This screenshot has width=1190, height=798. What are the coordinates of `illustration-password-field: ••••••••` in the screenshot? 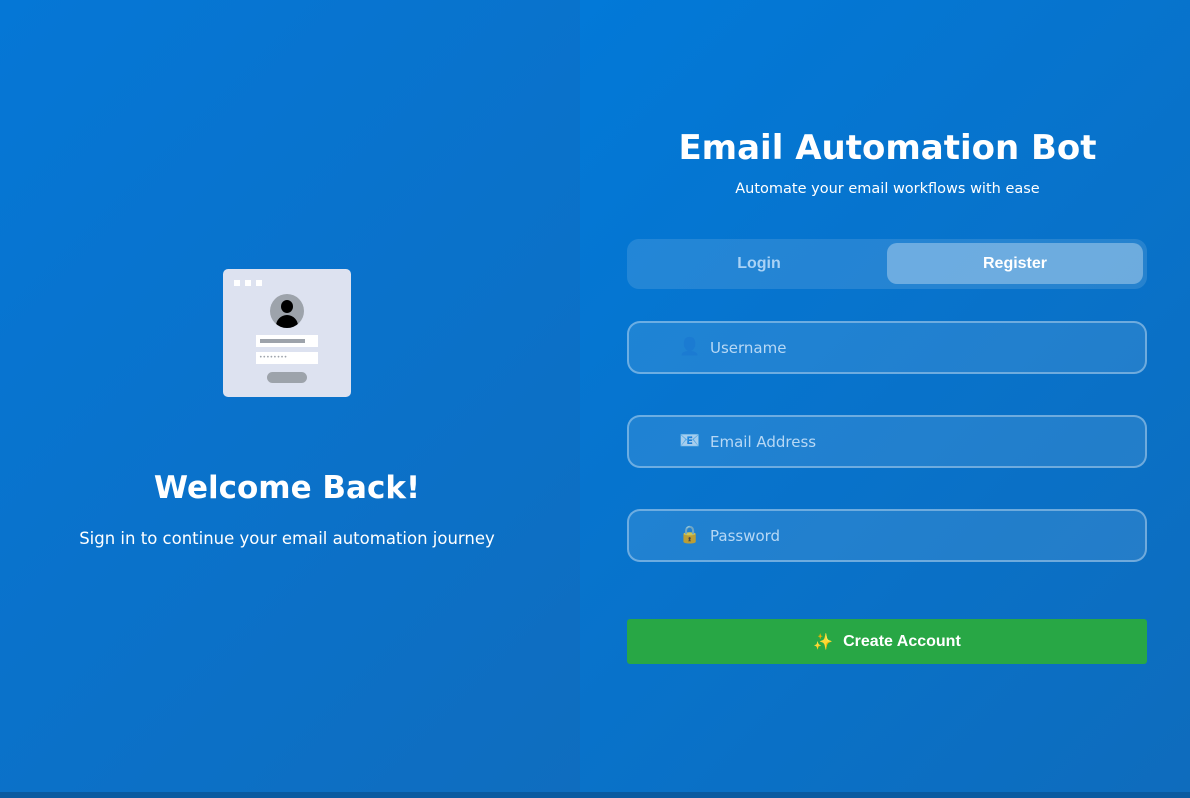 It's located at (287, 358).